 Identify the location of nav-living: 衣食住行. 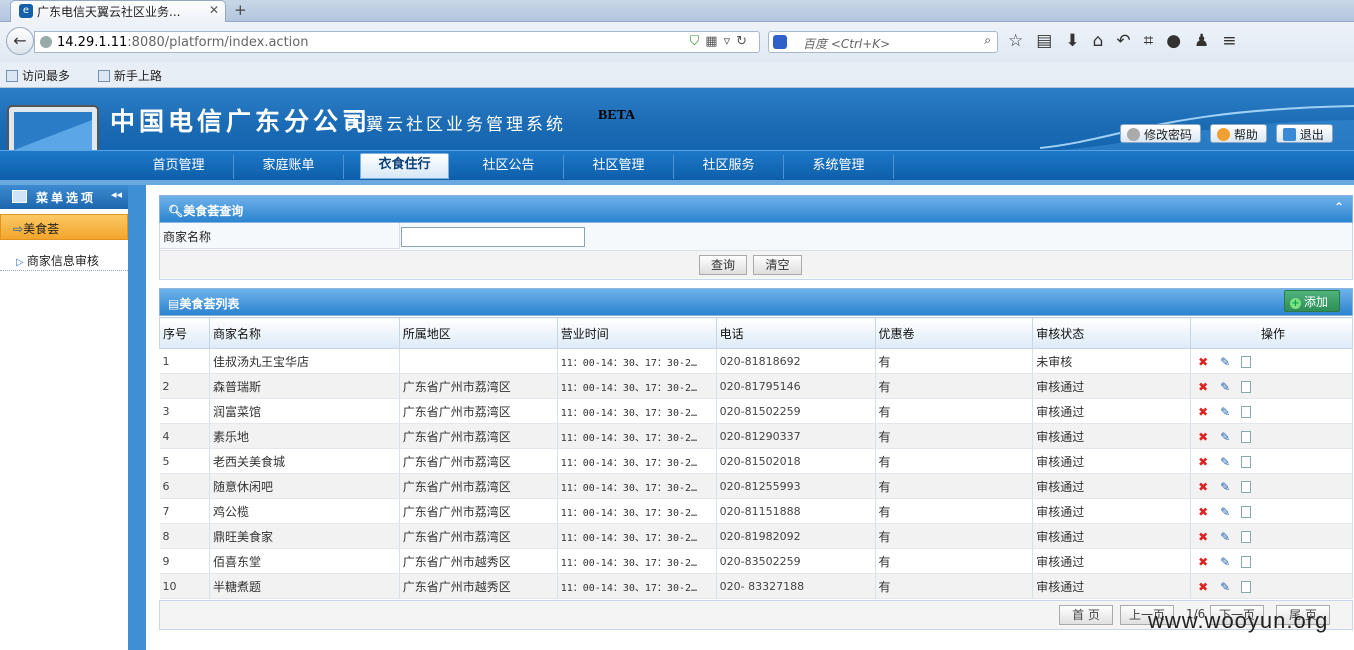
(404, 166).